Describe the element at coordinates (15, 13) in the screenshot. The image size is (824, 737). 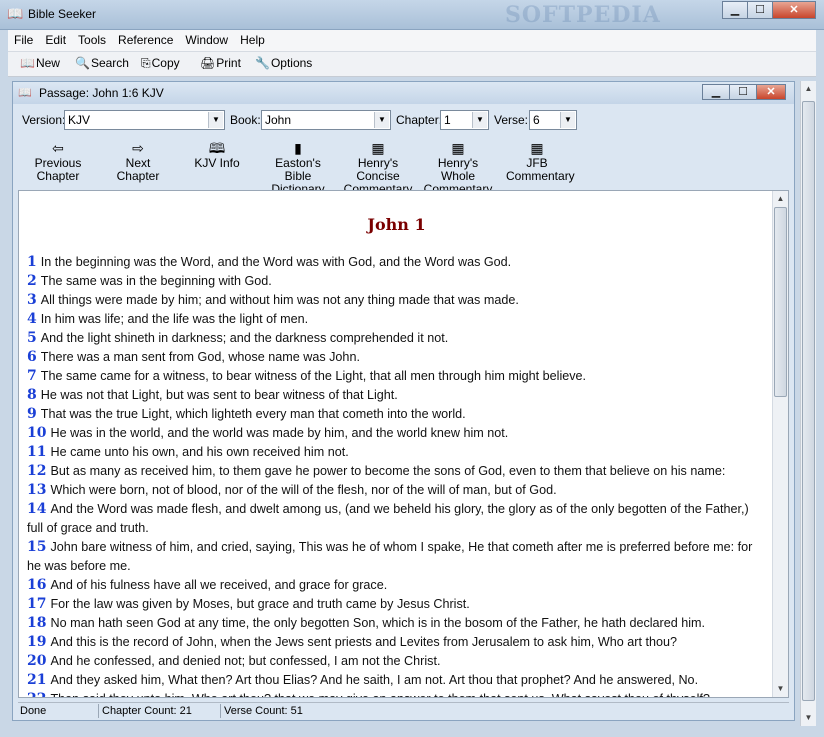
I see `bible-app-icon: 📖` at that location.